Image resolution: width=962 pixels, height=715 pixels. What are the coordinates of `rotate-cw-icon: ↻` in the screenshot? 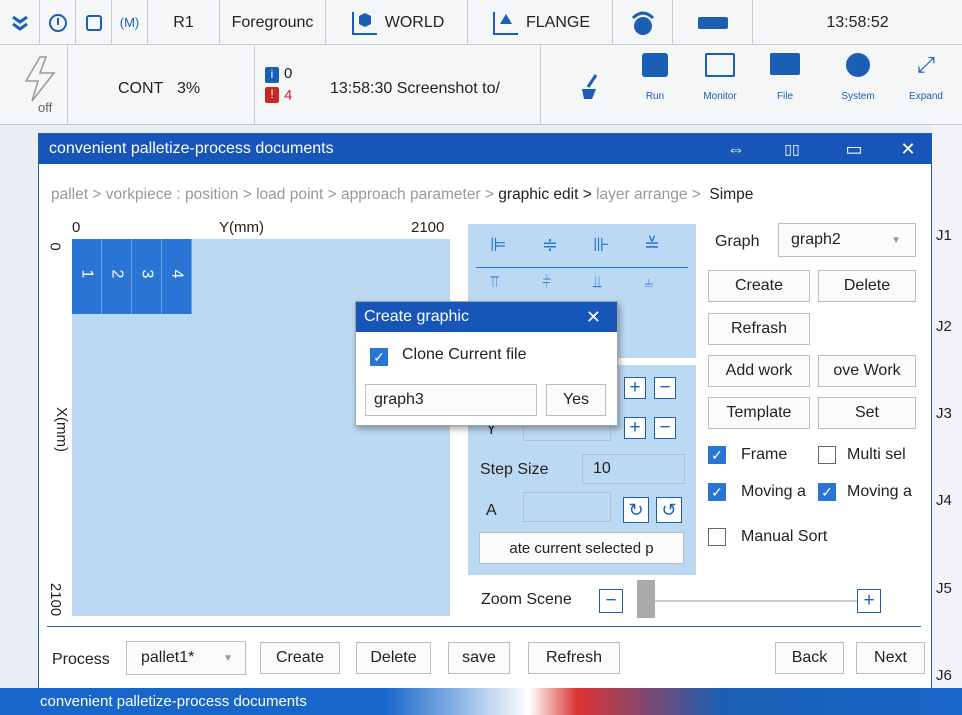 It's located at (636, 510).